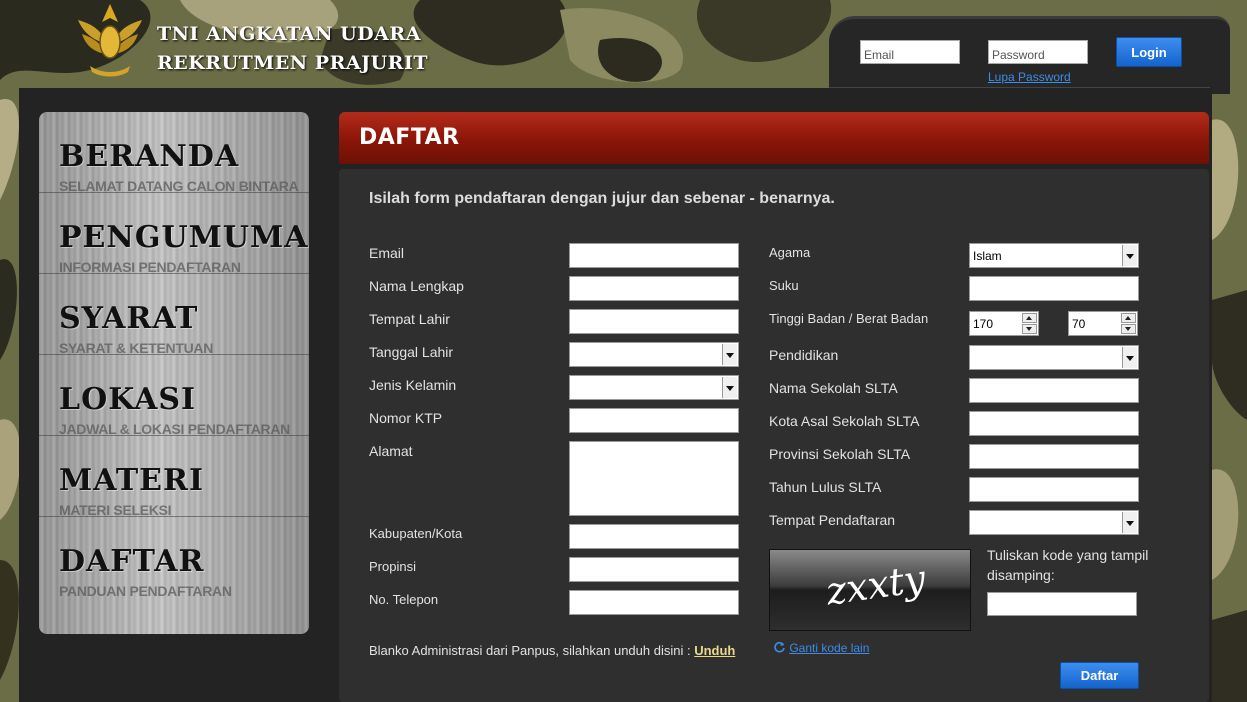  What do you see at coordinates (1054, 489) in the screenshot?
I see `tahun-lulus-field` at bounding box center [1054, 489].